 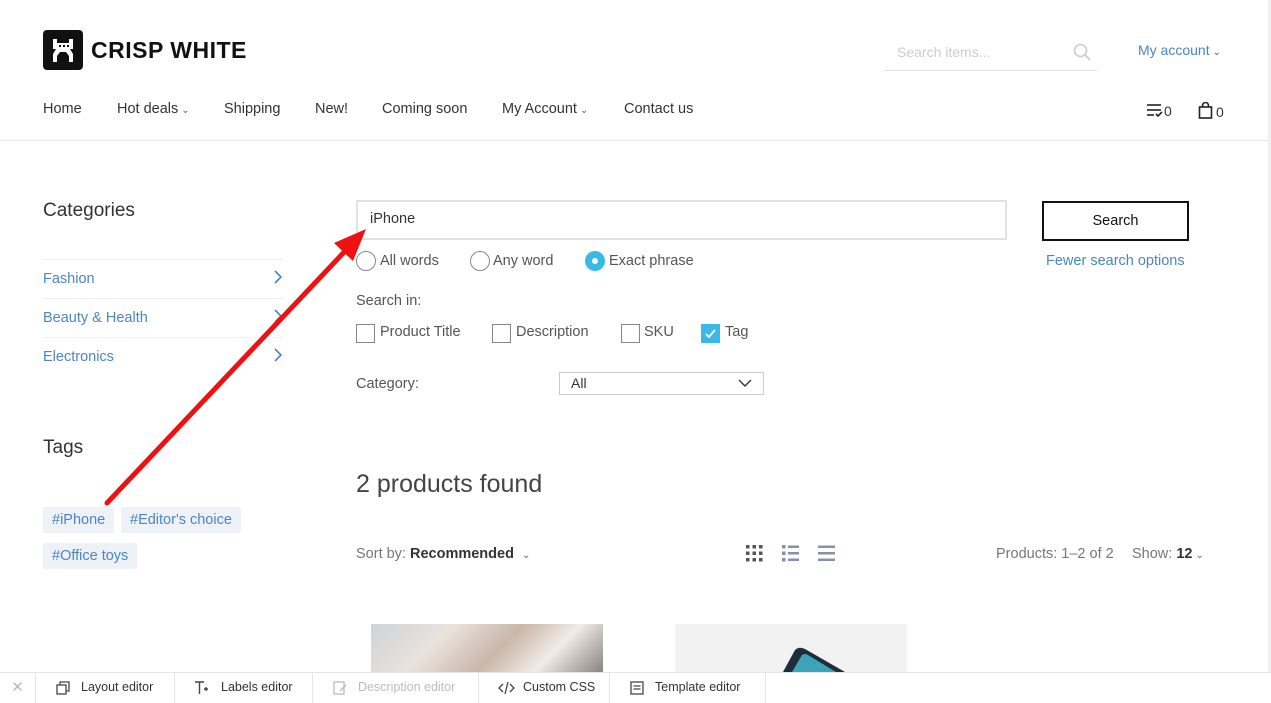 I want to click on template-icon, so click(x=637, y=688).